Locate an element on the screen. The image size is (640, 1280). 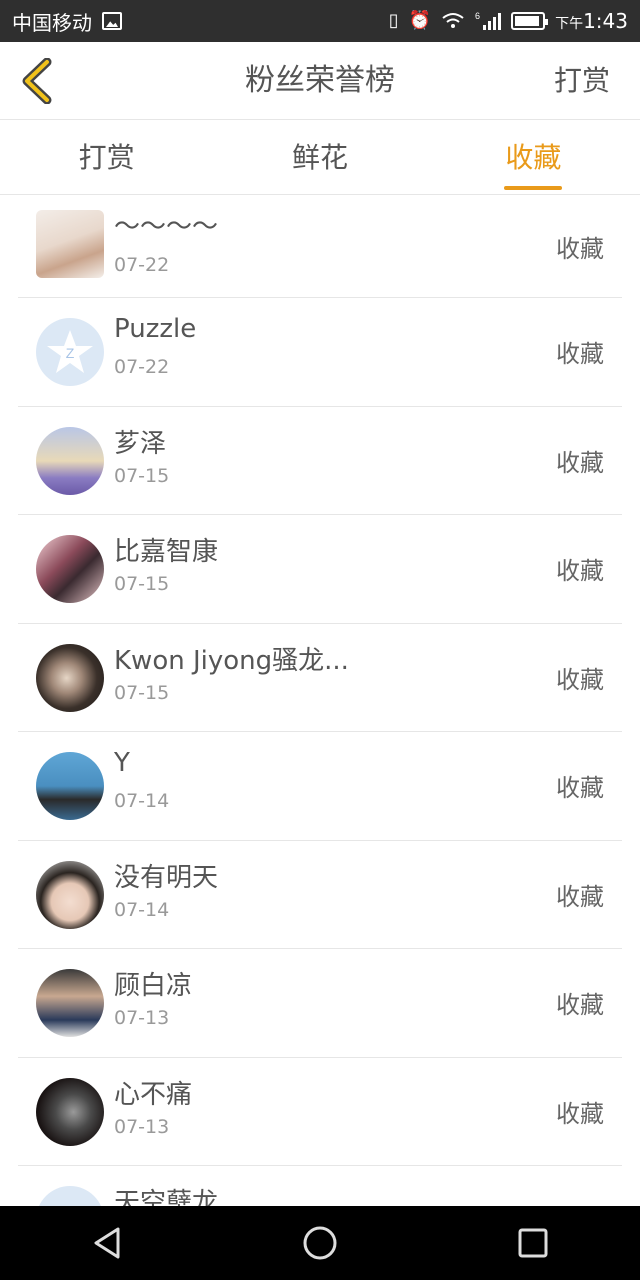
list-item: 比嘉智康 07-15 收藏 is located at coordinates (320, 569).